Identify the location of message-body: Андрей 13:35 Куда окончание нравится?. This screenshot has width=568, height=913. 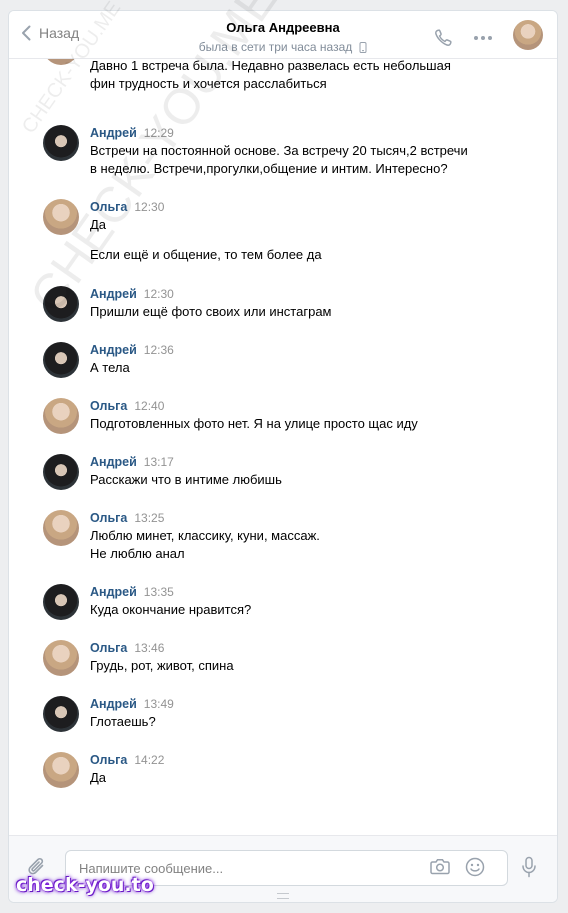
(308, 601).